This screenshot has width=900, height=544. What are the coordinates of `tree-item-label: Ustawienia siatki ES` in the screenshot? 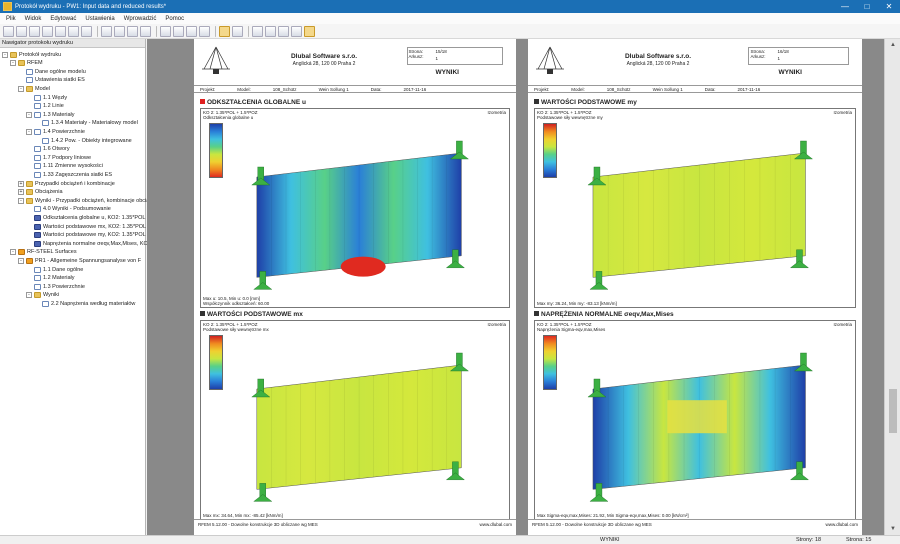 It's located at (60, 80).